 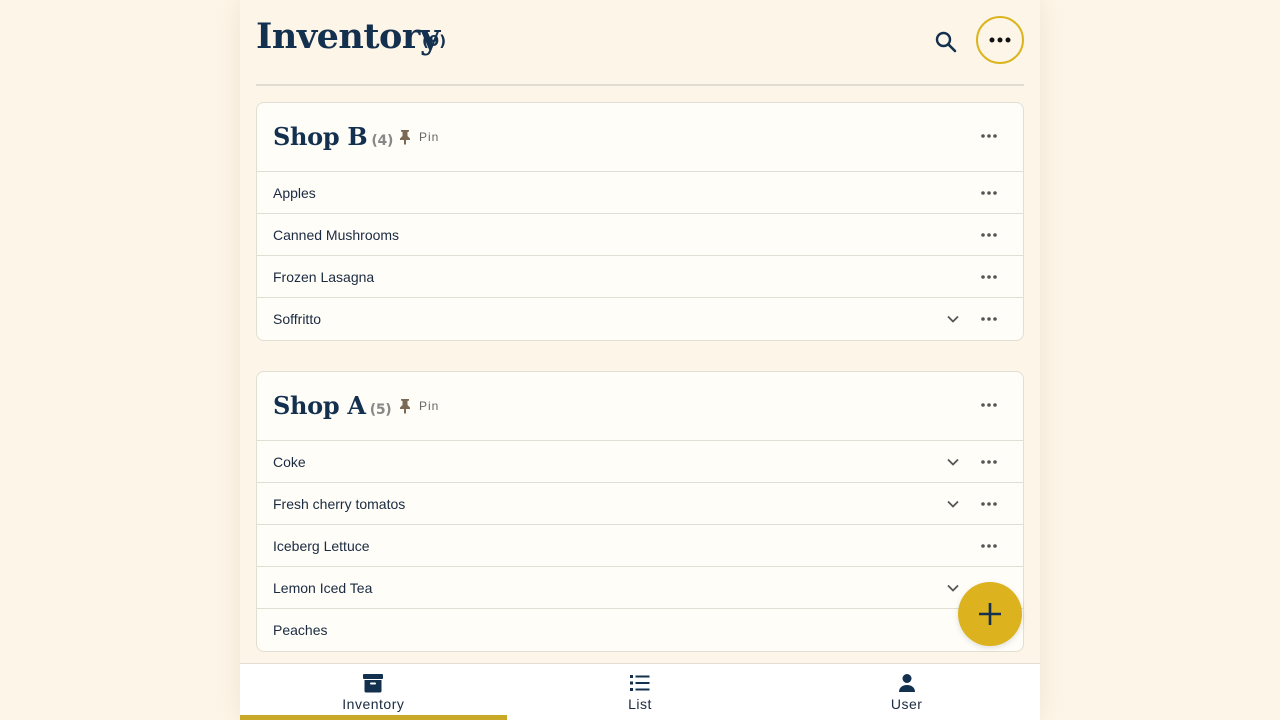 I want to click on list-item: Apples, so click(x=640, y=193).